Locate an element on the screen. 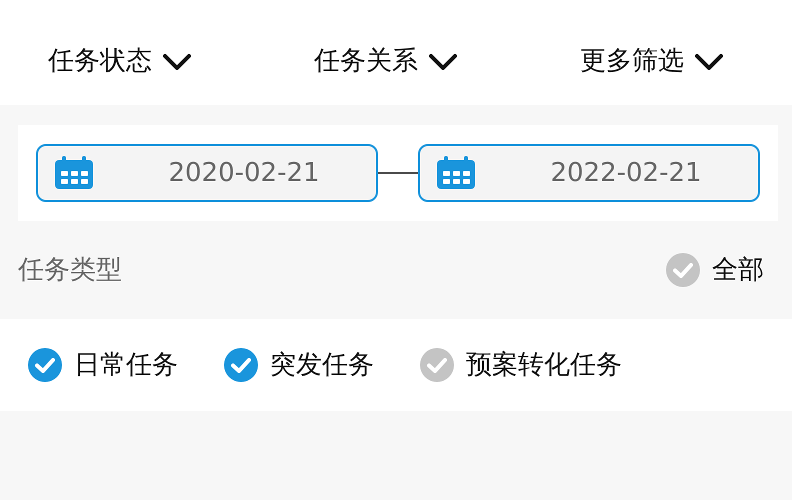  section-title: 任务类型 is located at coordinates (70, 270).